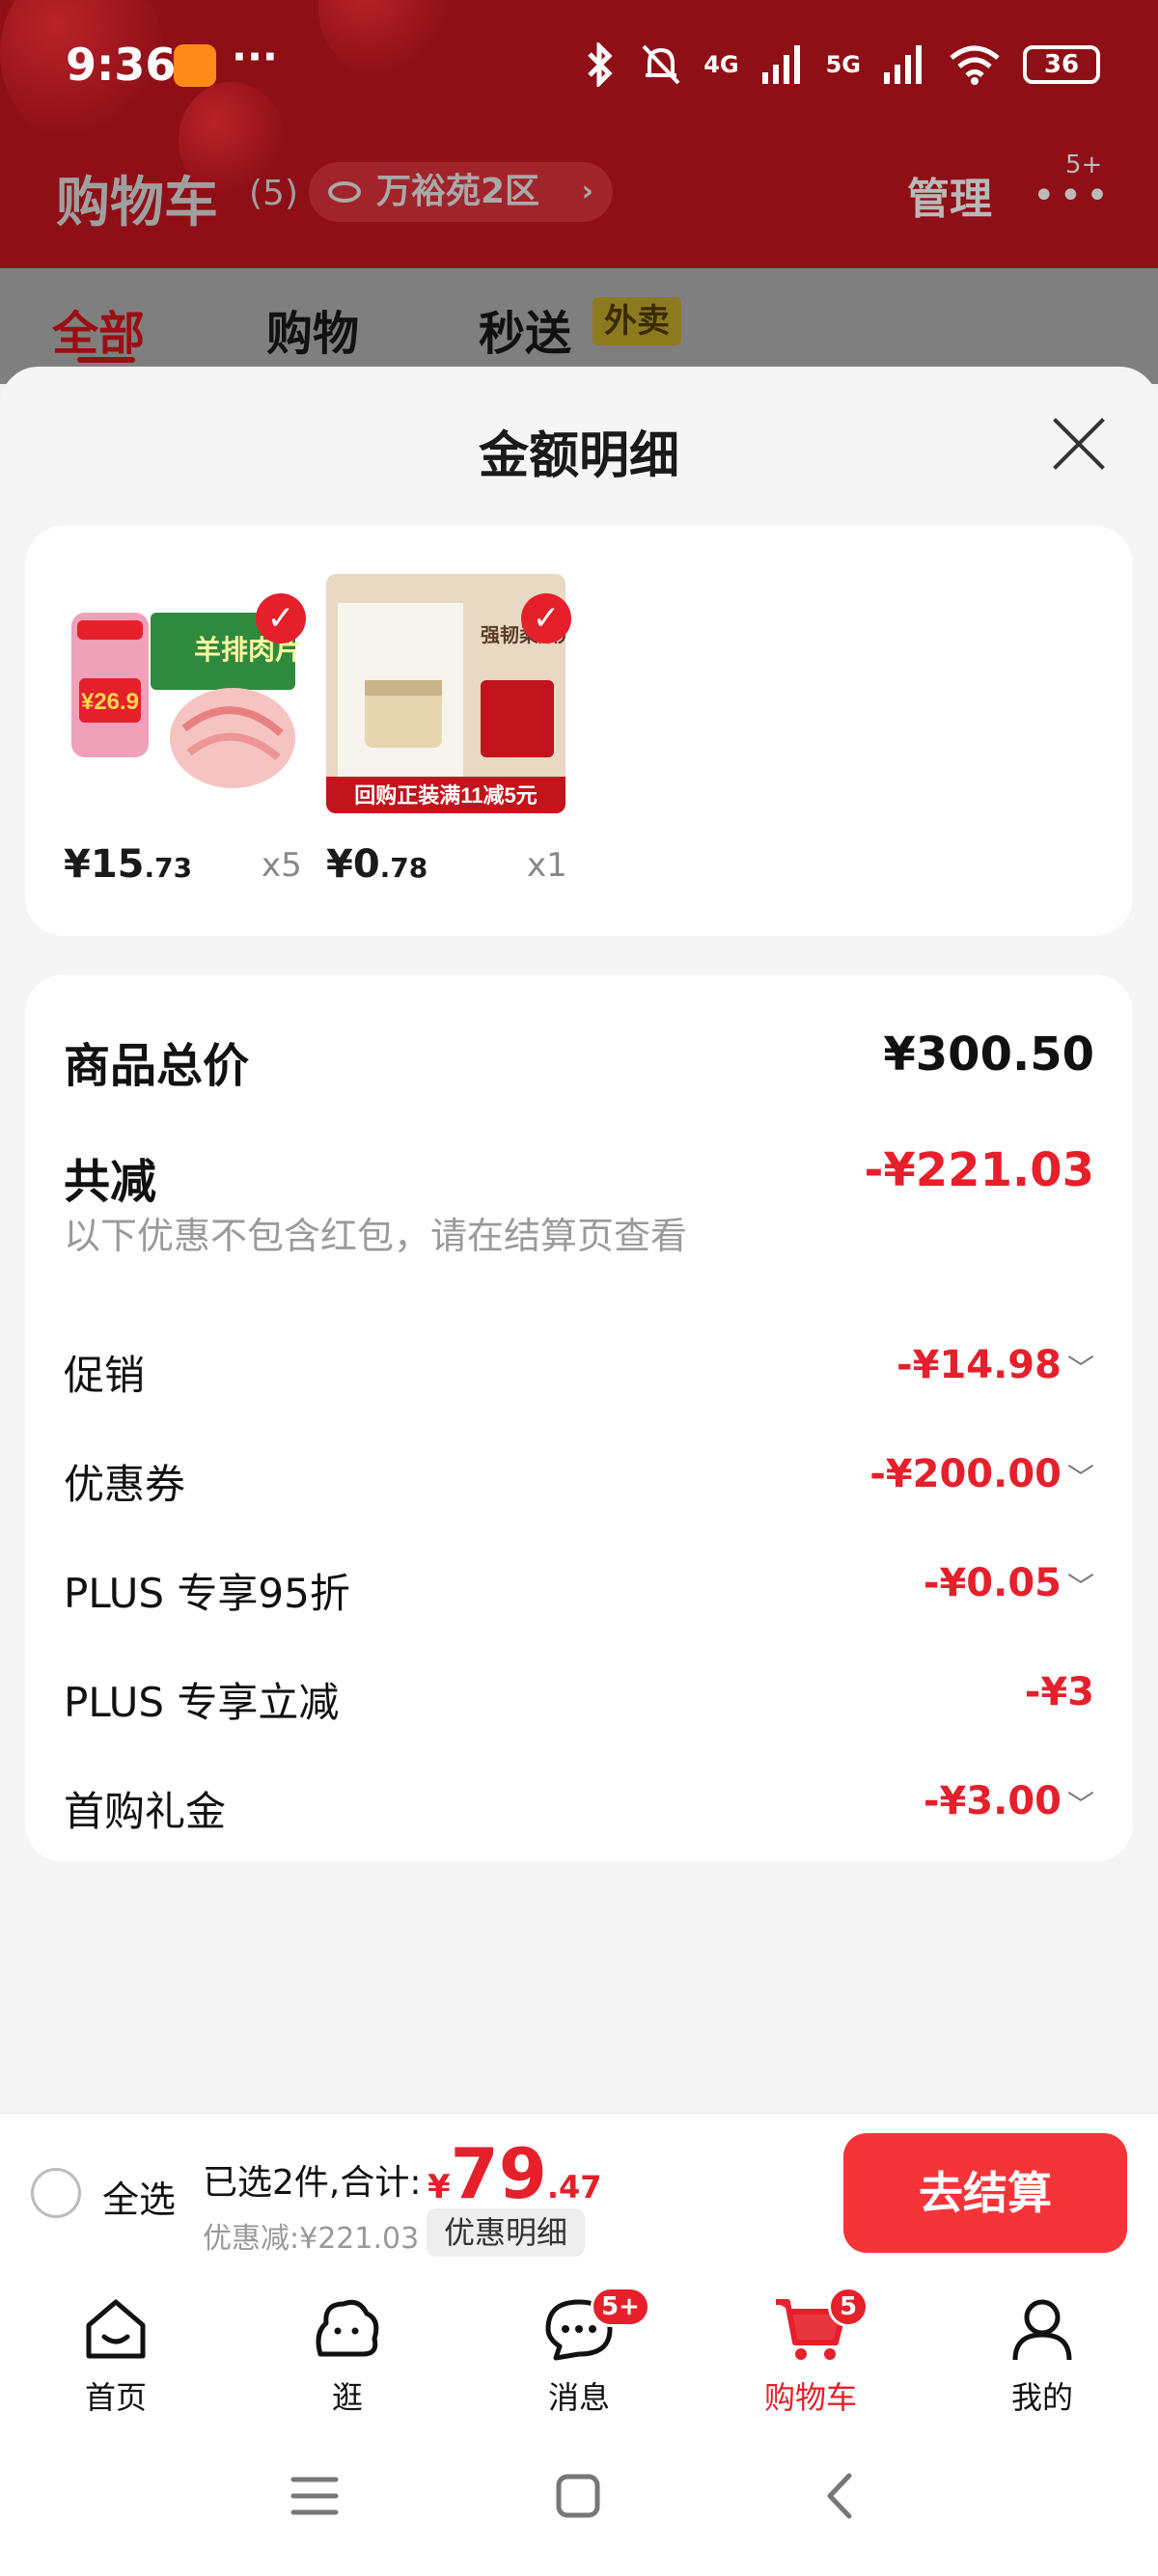 The width and height of the screenshot is (1158, 2576). Describe the element at coordinates (721, 64) in the screenshot. I see `network-4g-label: 4G` at that location.